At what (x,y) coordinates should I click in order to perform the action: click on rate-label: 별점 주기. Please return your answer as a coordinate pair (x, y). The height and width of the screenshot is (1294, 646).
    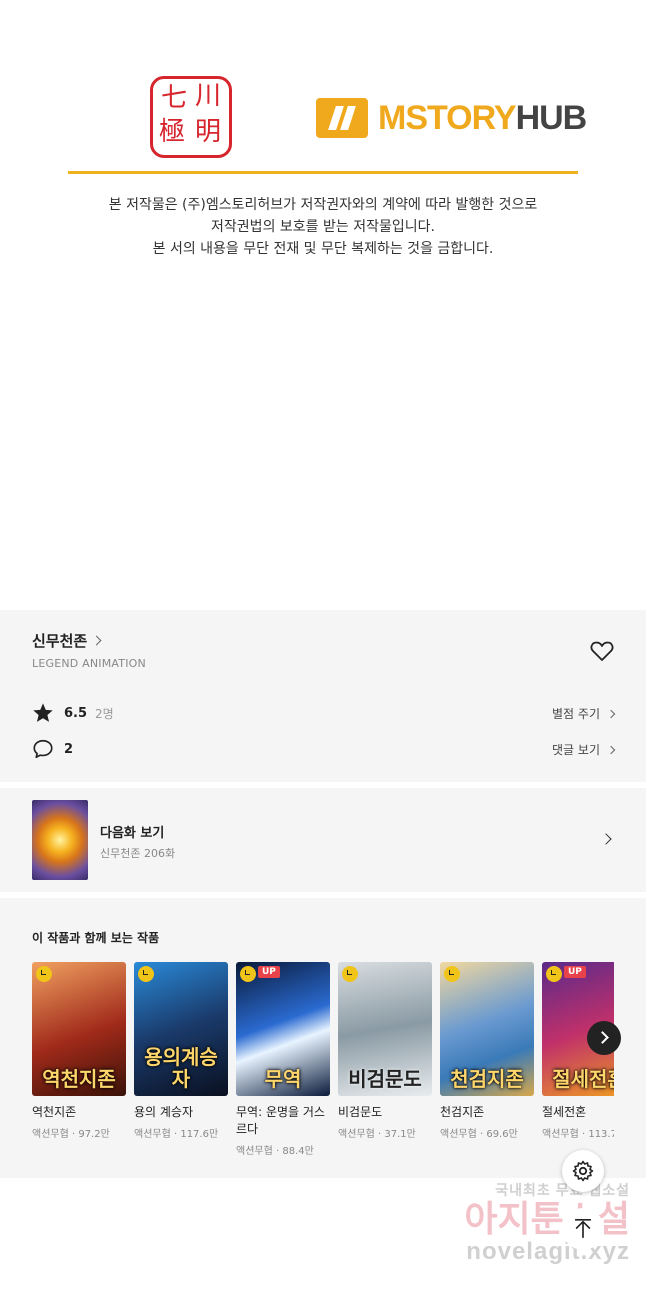
    Looking at the image, I should click on (576, 714).